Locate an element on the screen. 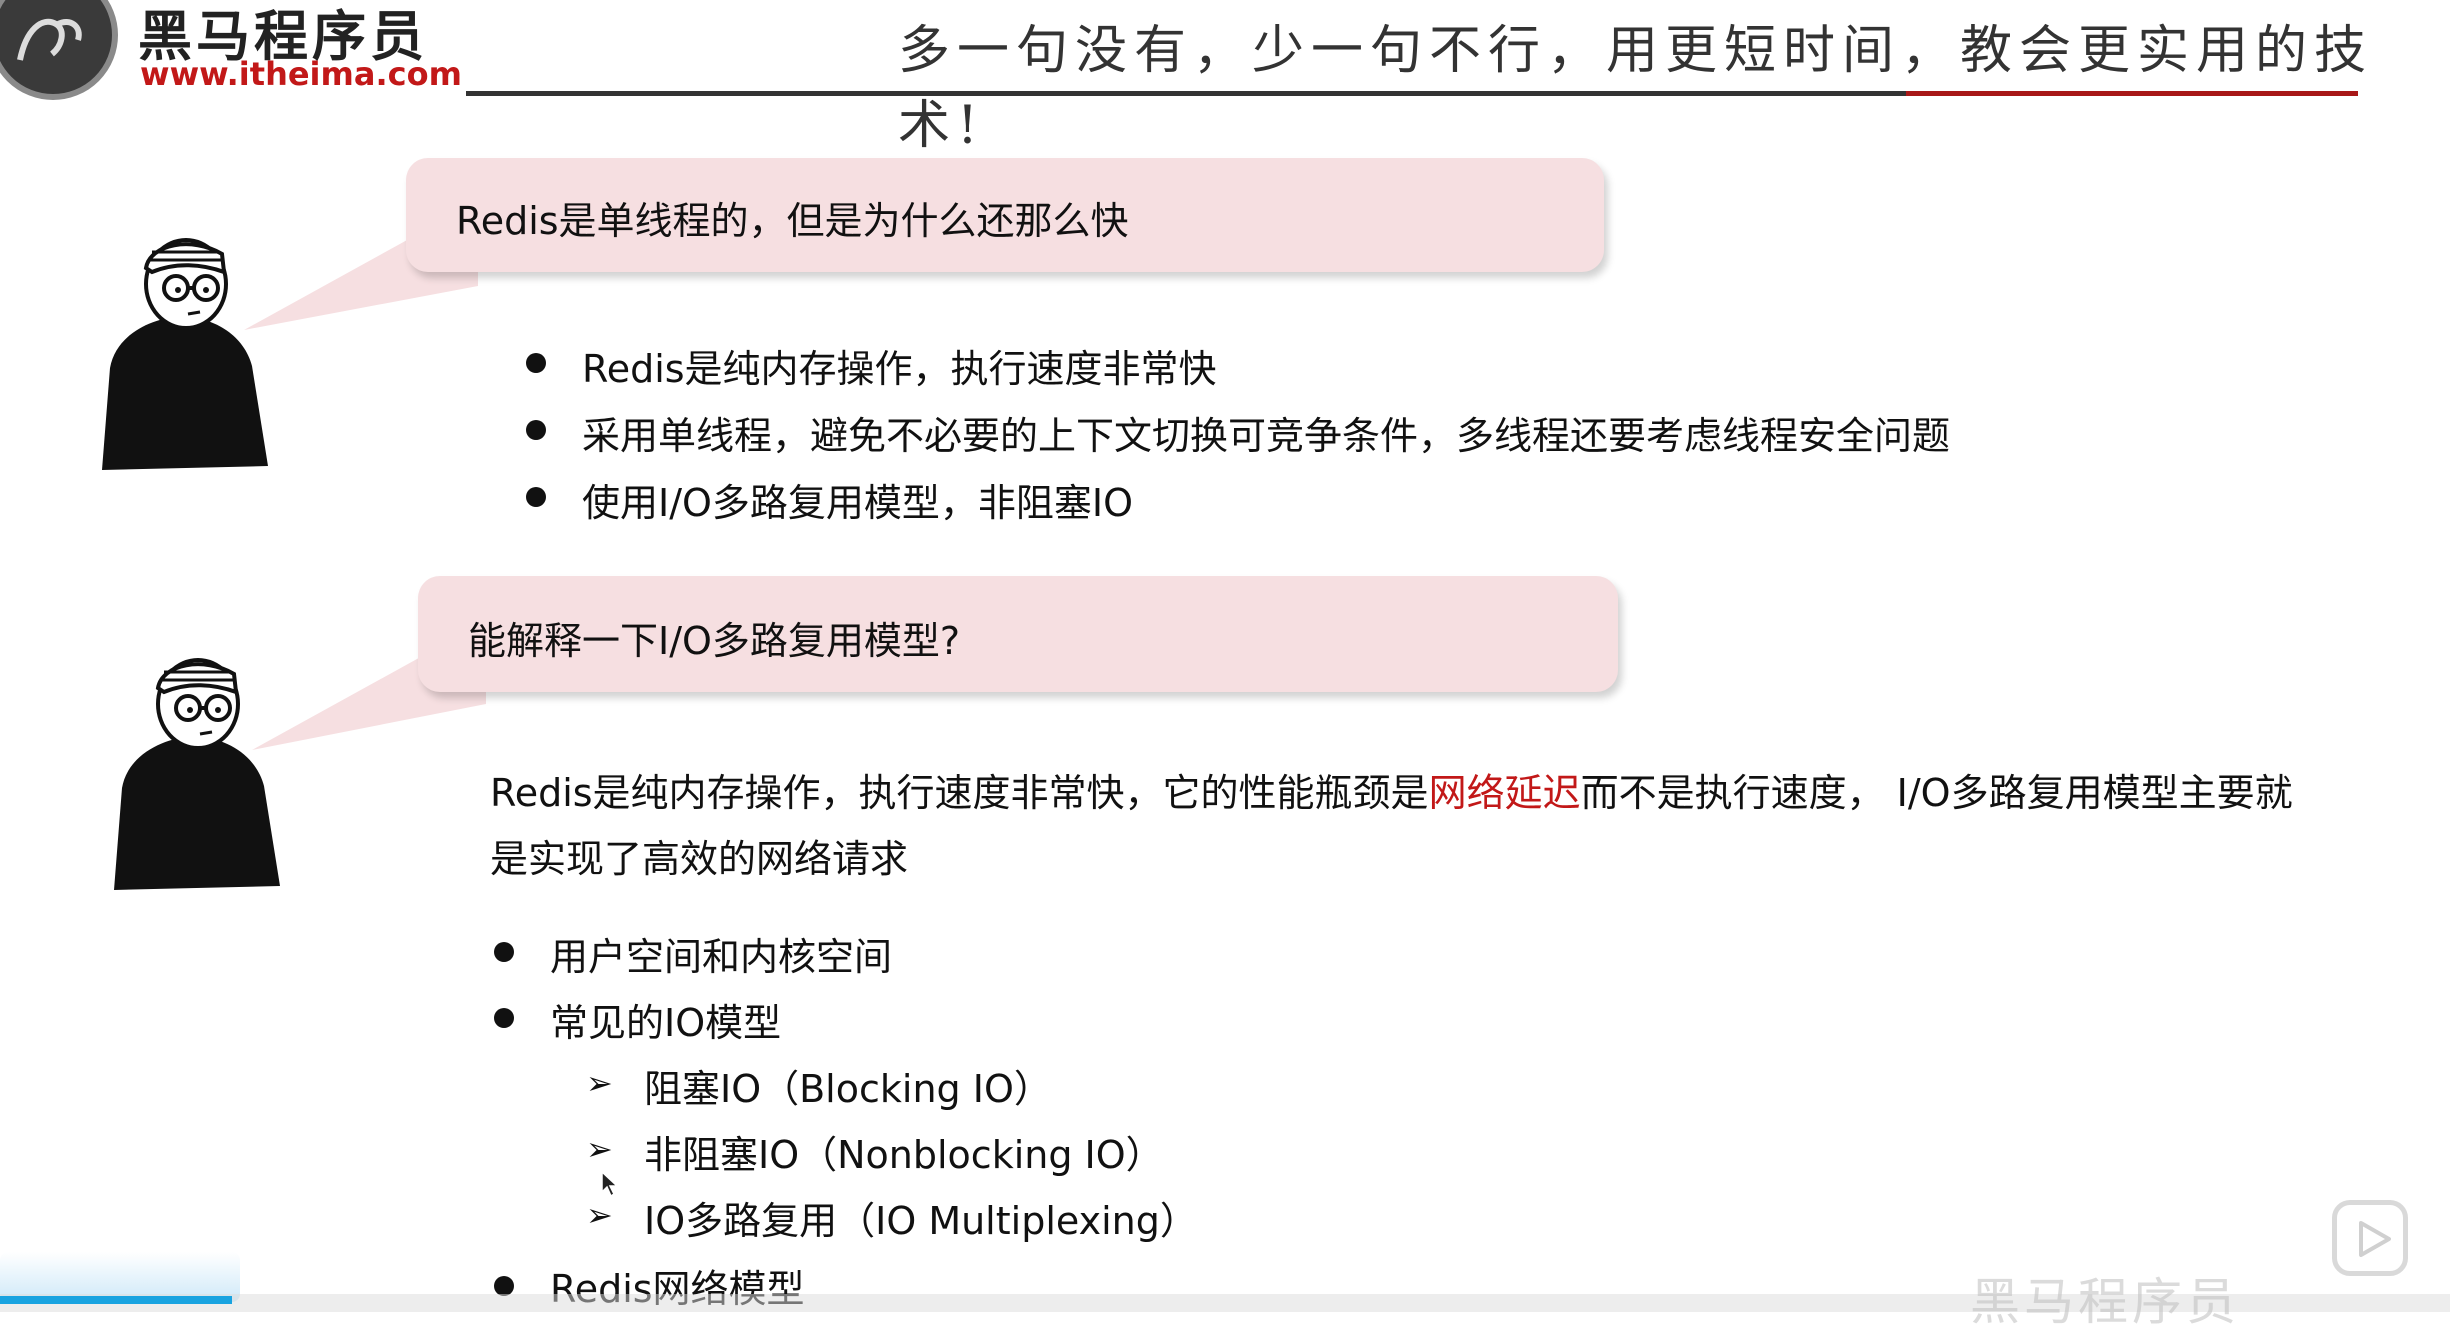 This screenshot has height=1334, width=2450. play-icon is located at coordinates (2375, 1239).